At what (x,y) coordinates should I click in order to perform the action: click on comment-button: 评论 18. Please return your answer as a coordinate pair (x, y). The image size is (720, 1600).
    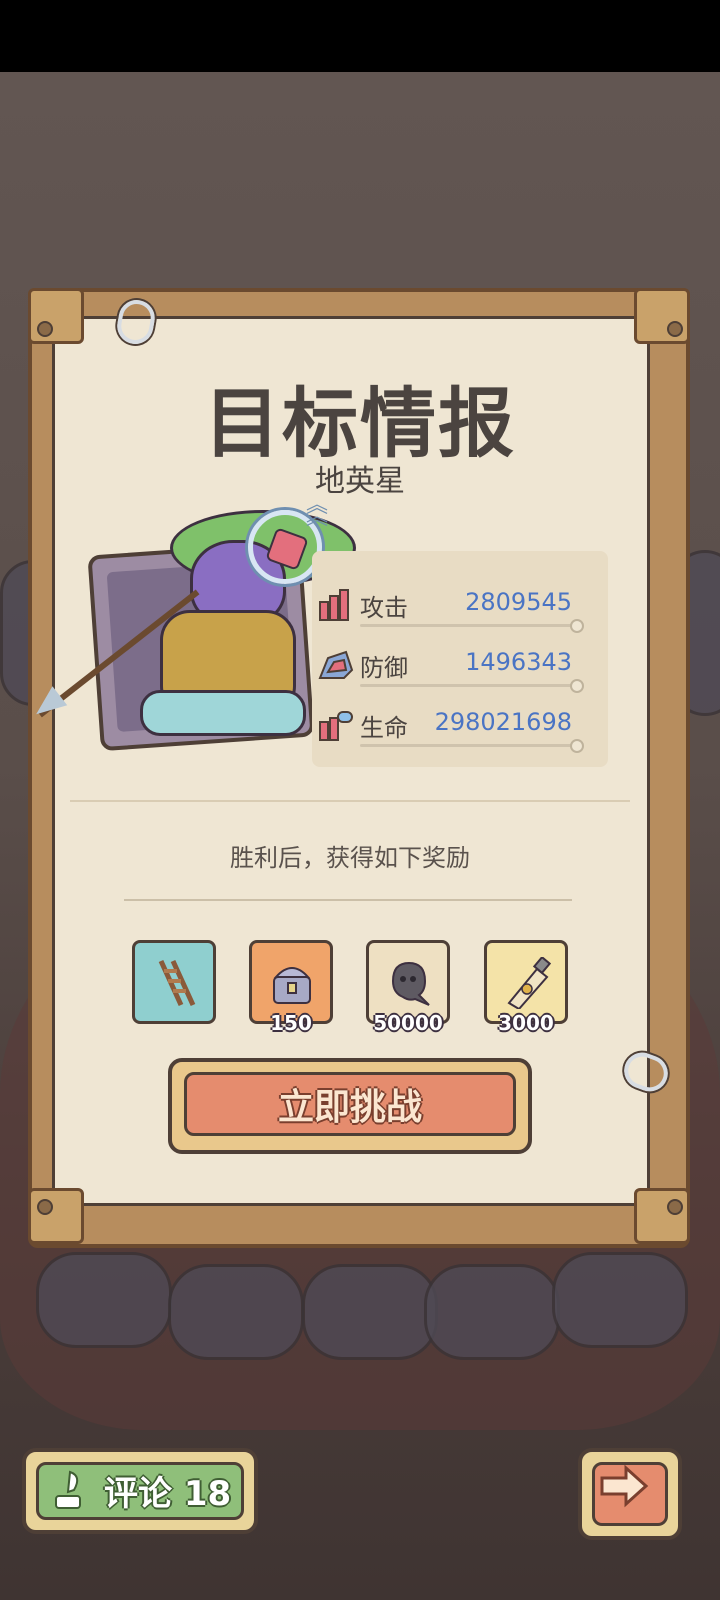
    Looking at the image, I should click on (140, 1491).